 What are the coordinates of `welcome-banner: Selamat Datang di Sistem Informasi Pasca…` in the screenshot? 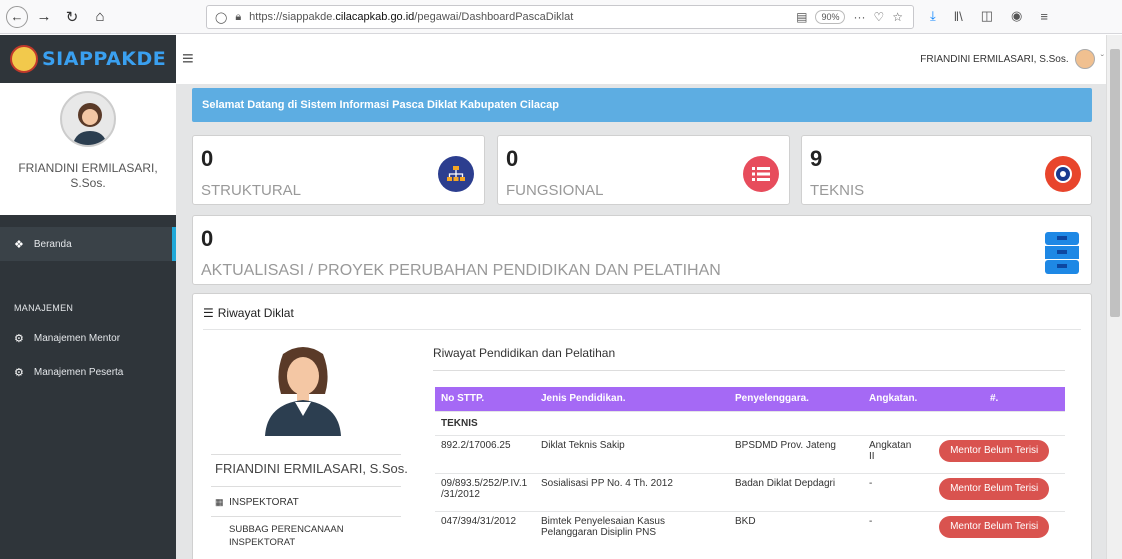 It's located at (642, 105).